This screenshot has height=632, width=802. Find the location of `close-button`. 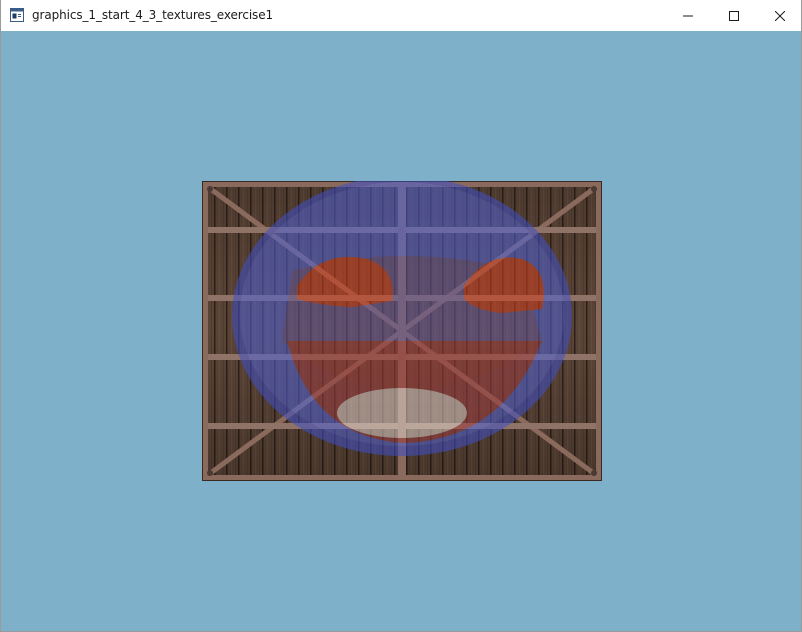

close-button is located at coordinates (779, 15).